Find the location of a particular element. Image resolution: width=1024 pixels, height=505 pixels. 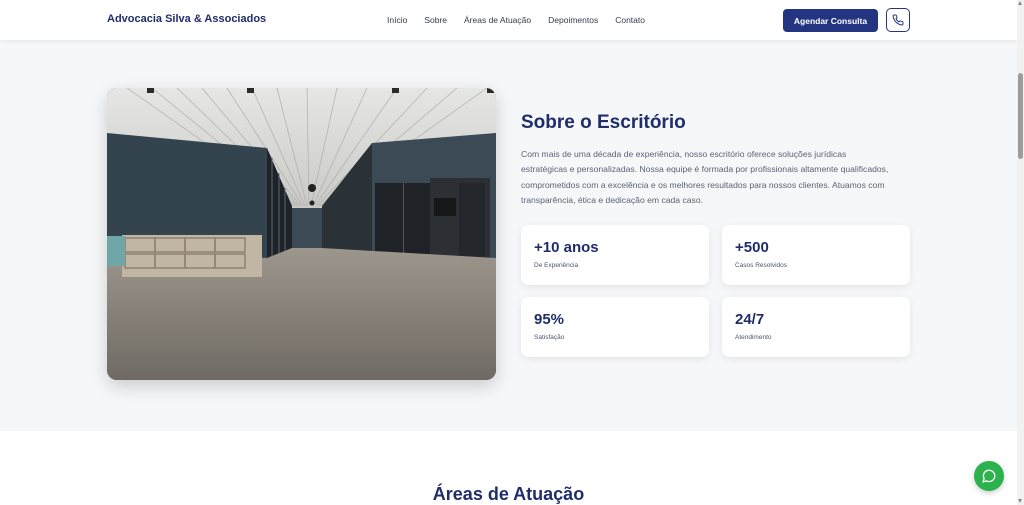

scrollbar-thumb is located at coordinates (1020, 116).